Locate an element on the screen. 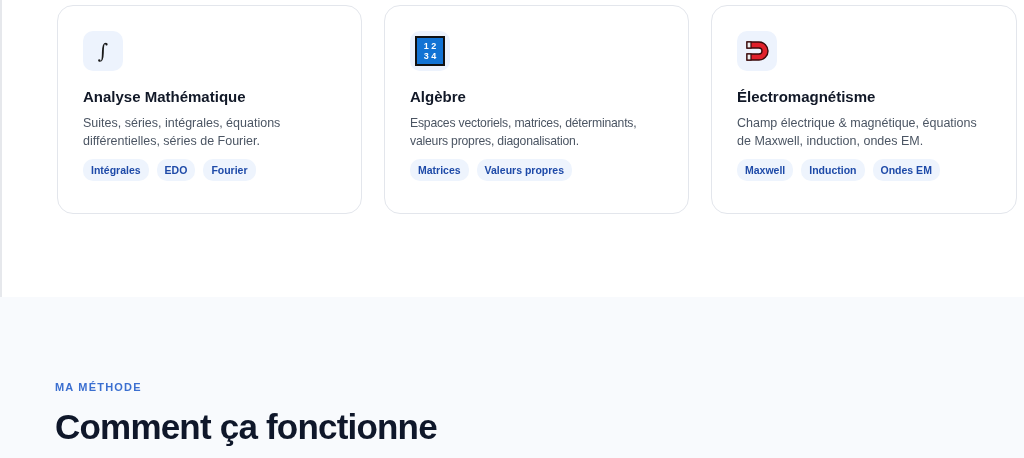 This screenshot has height=458, width=1024. topic-tag: Induction is located at coordinates (833, 170).